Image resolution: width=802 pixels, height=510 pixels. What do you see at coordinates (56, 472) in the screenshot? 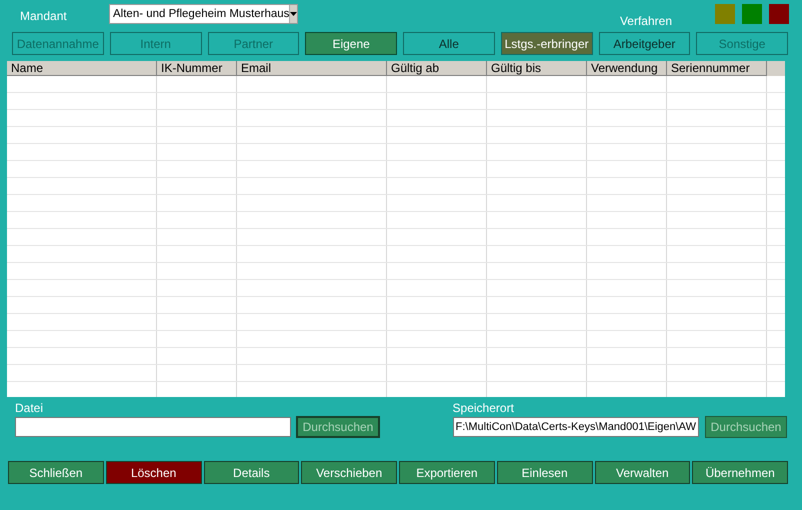
I see `action-button: Schließen` at bounding box center [56, 472].